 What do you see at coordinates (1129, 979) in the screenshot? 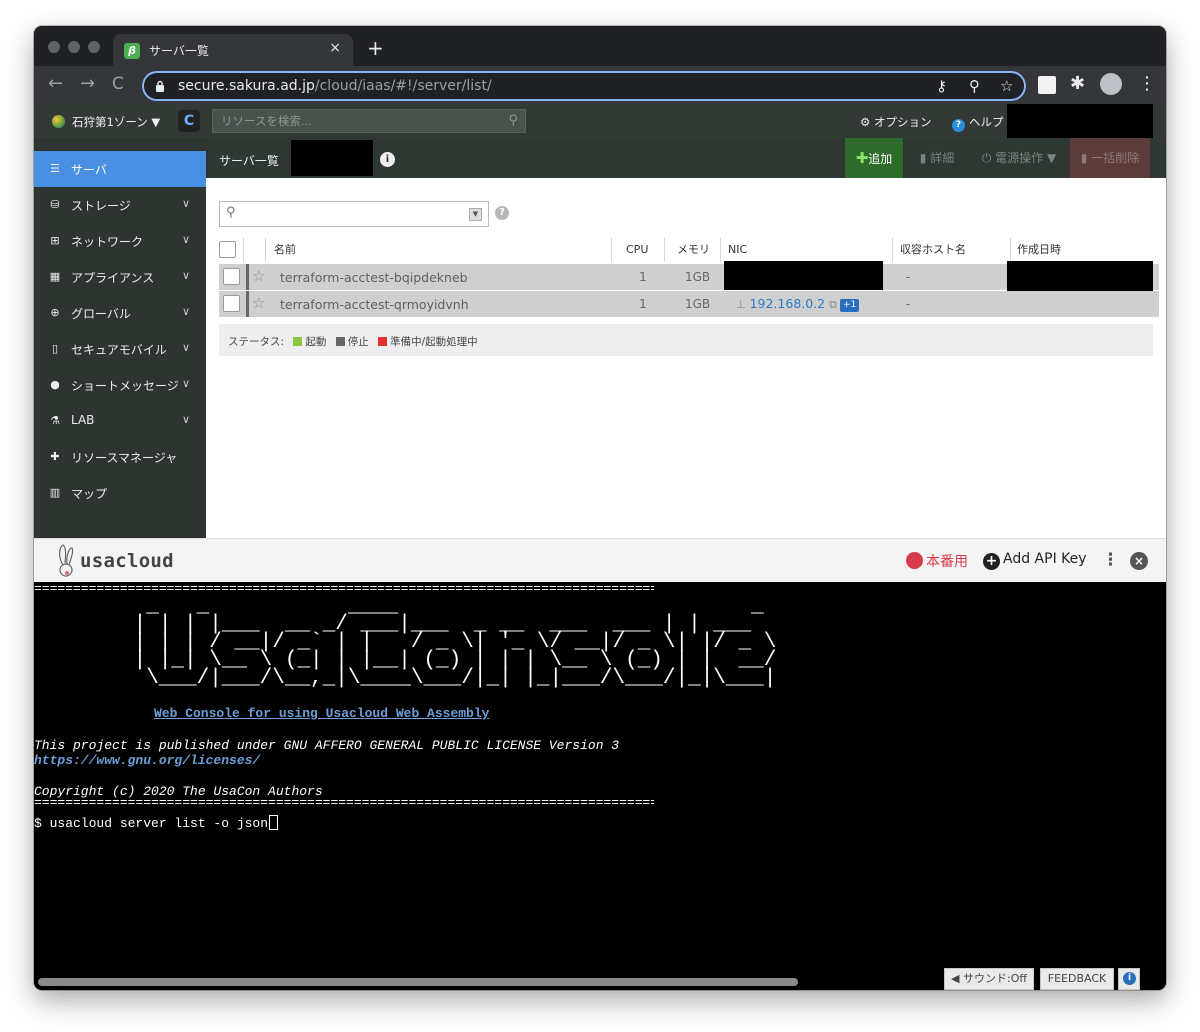
I see `info-button: i` at bounding box center [1129, 979].